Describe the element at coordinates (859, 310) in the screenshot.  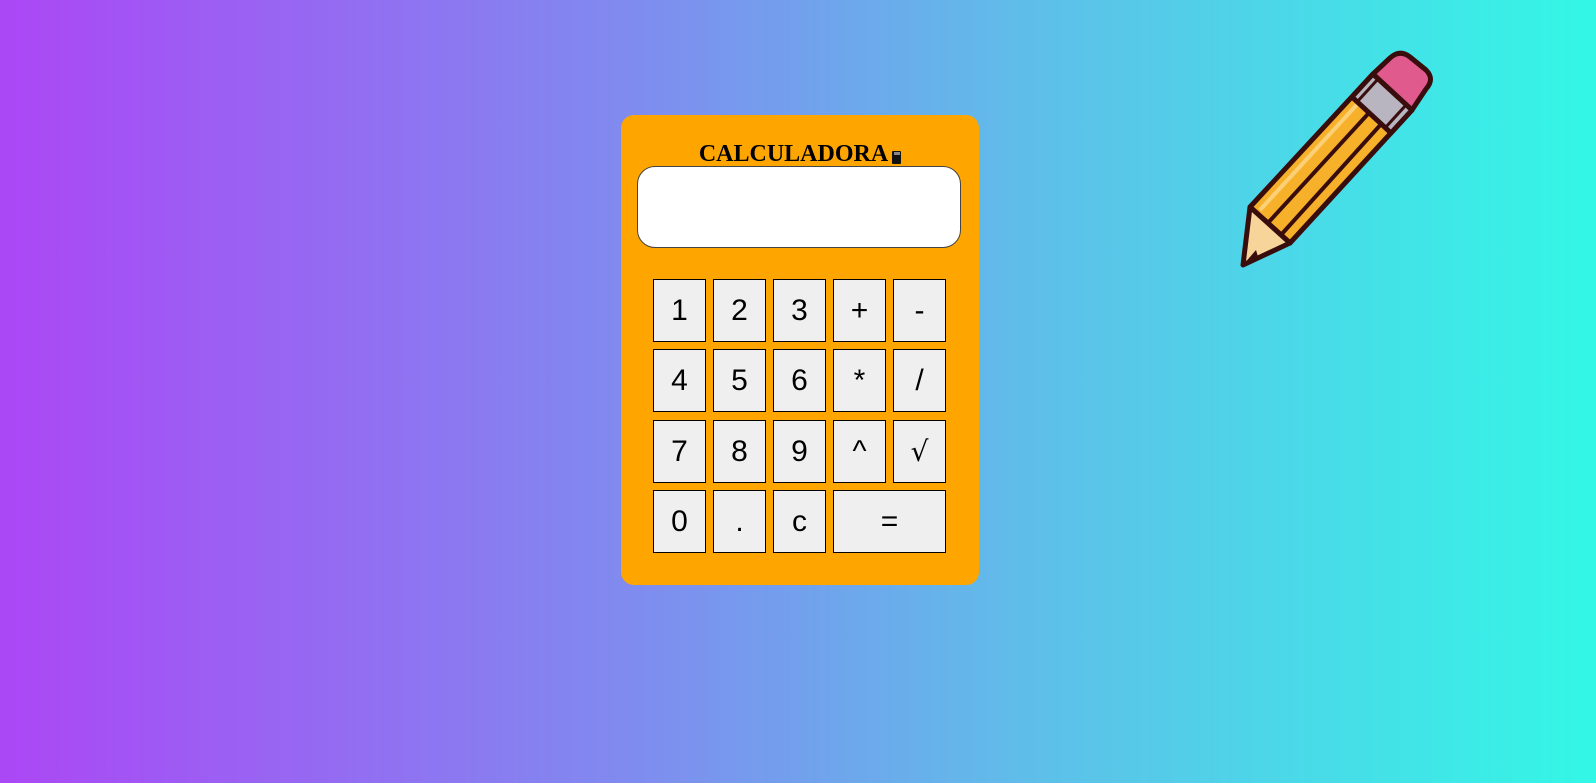
I see `key-plus: +` at that location.